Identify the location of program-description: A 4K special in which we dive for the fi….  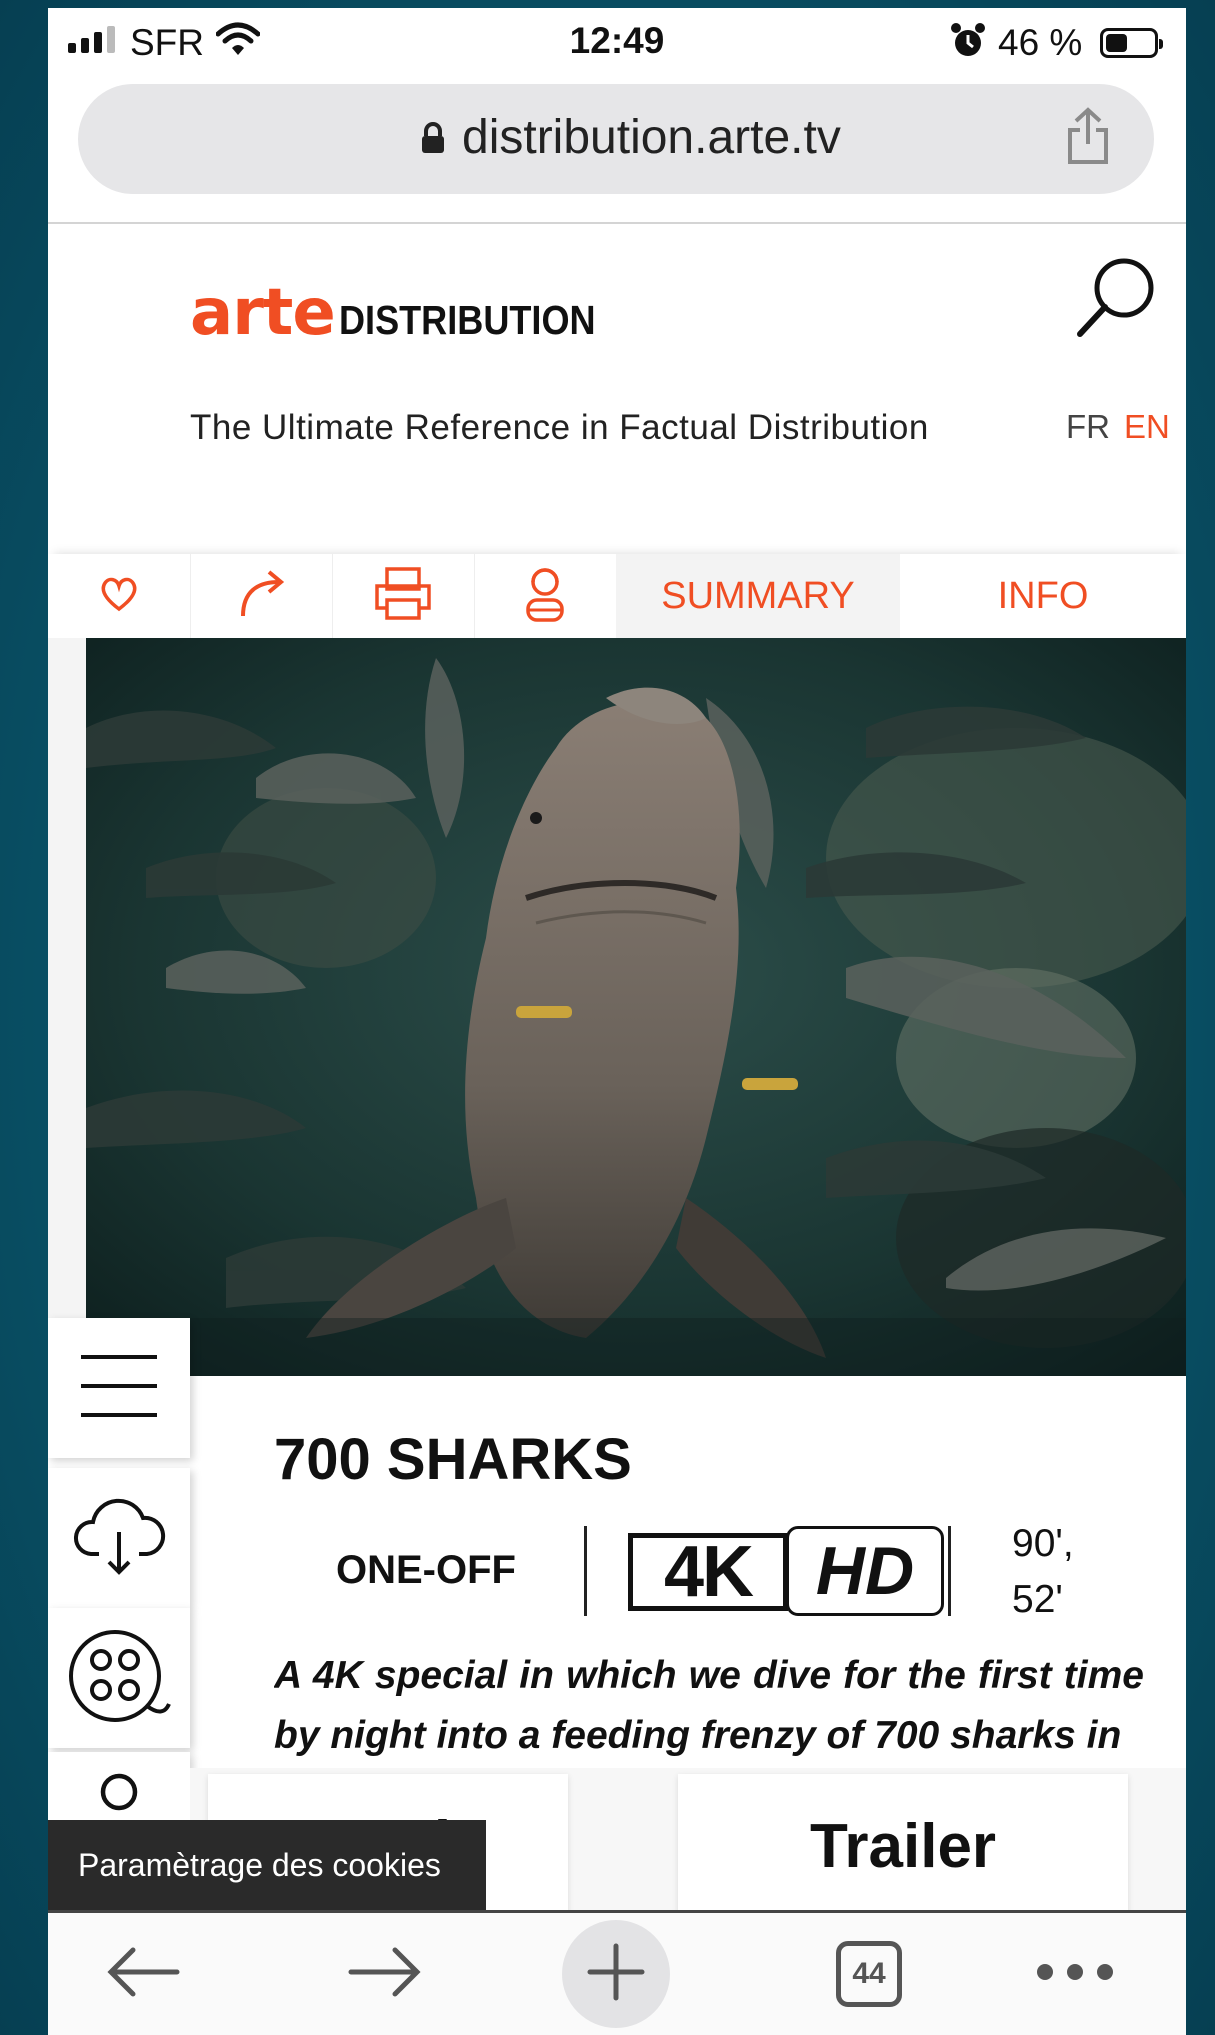
(709, 1705).